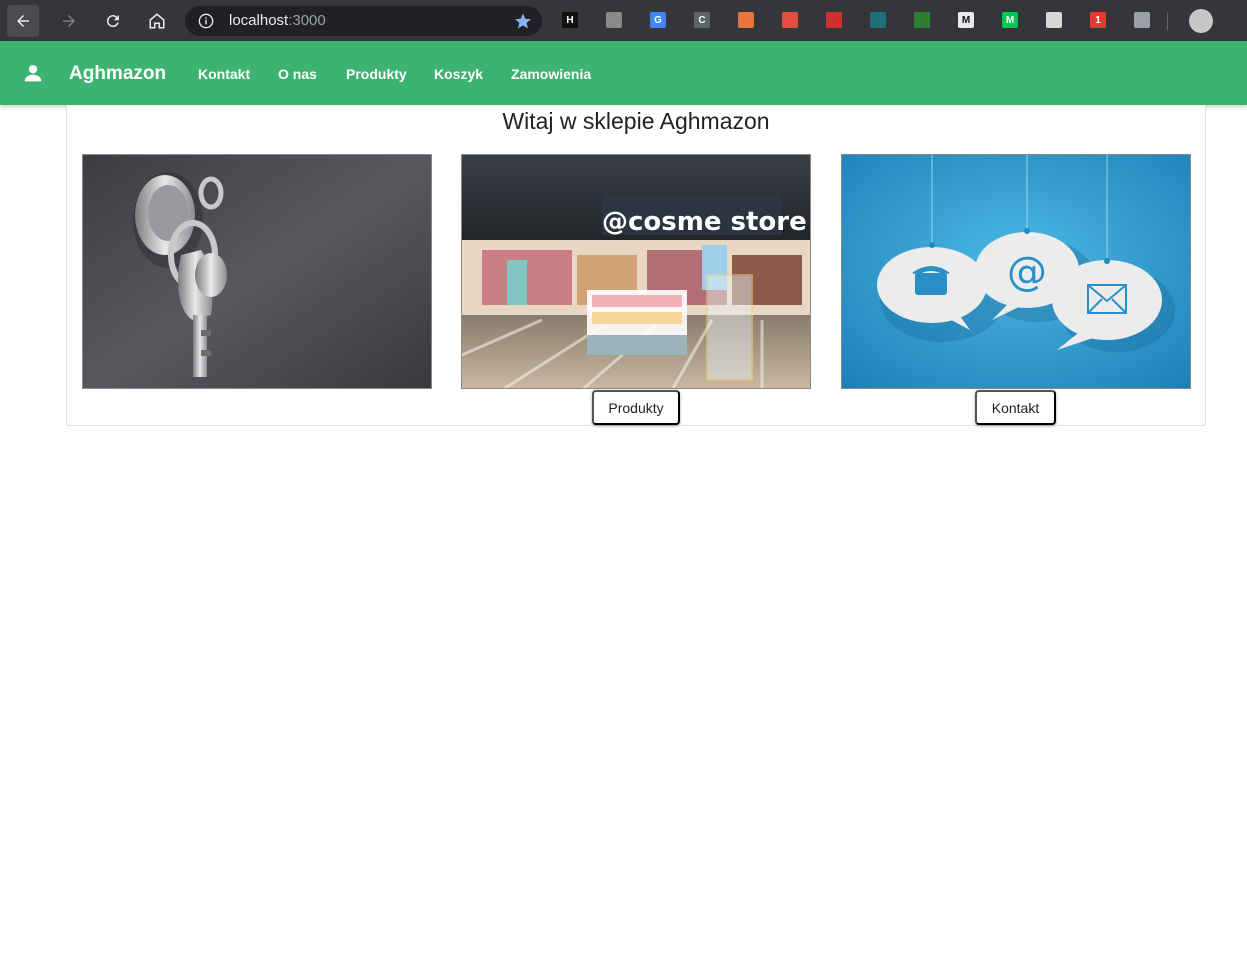  What do you see at coordinates (966, 20) in the screenshot?
I see `m-icon: M` at bounding box center [966, 20].